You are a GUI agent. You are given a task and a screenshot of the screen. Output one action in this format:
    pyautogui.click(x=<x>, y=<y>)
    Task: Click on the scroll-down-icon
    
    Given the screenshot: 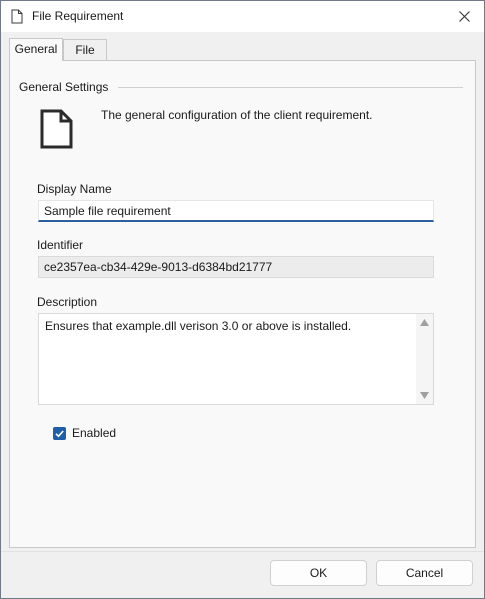 What is the action you would take?
    pyautogui.click(x=424, y=395)
    